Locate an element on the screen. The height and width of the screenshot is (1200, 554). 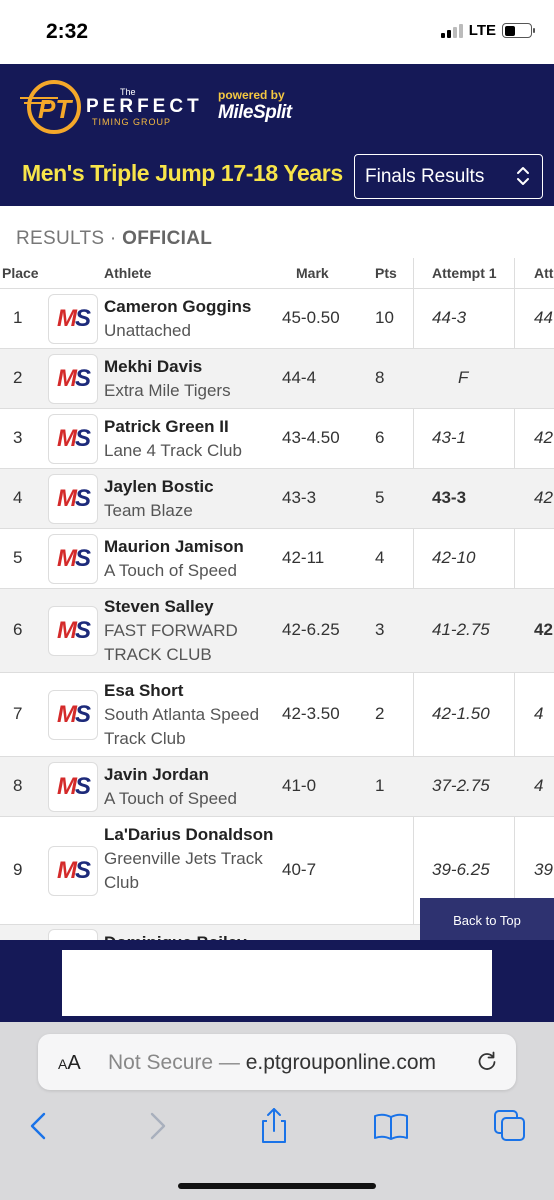
browser-chrome: AA Not Secure — e.ptgrouponline.com is located at coordinates (277, 1111).